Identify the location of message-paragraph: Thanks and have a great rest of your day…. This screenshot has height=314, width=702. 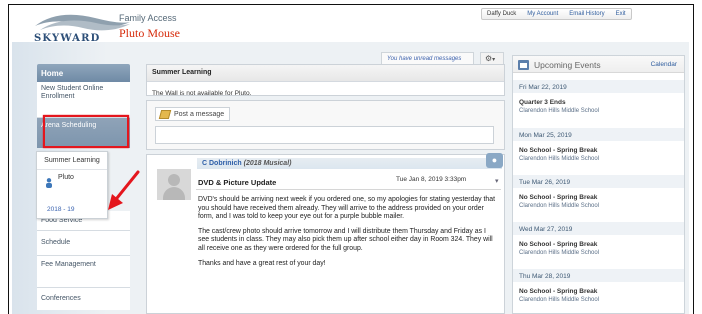
(262, 263).